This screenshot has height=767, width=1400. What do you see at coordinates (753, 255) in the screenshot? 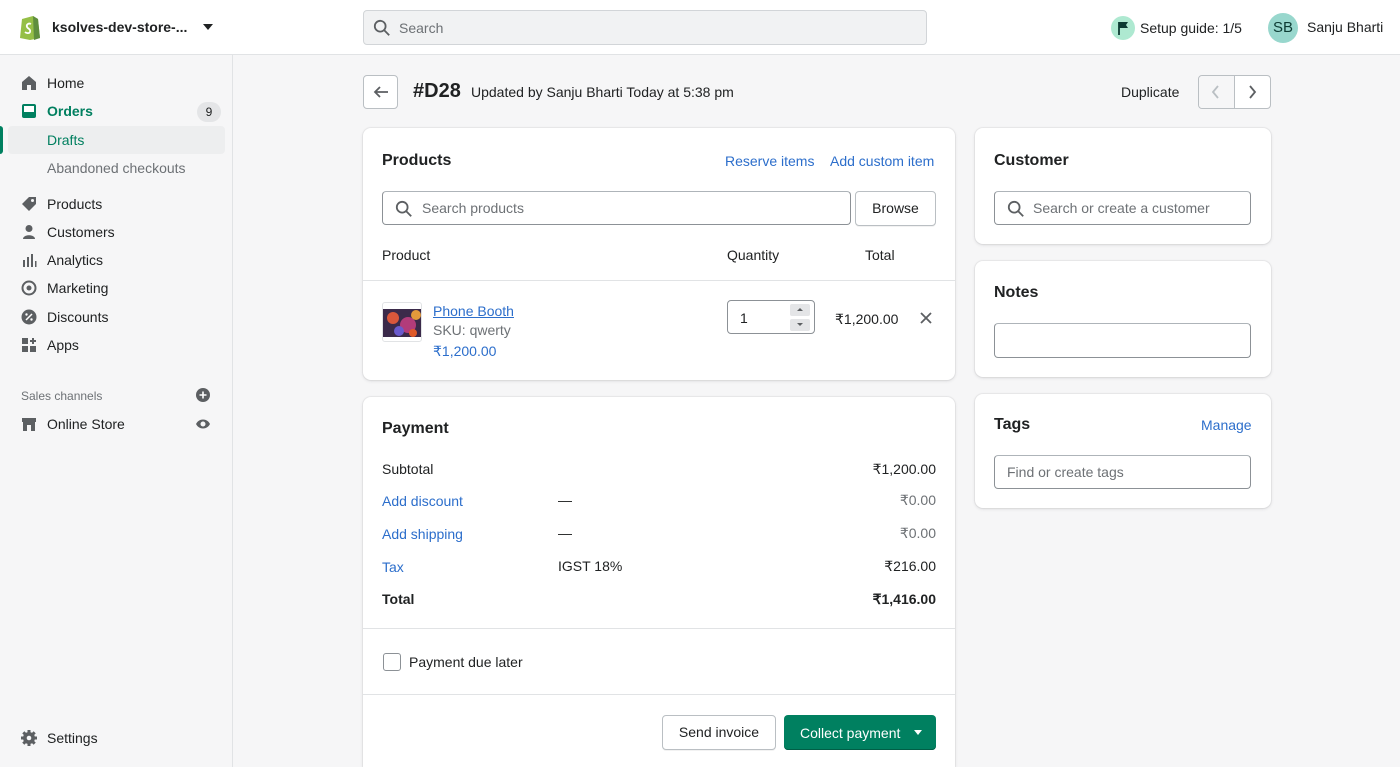
I see `column-header-quantity: Quantity` at bounding box center [753, 255].